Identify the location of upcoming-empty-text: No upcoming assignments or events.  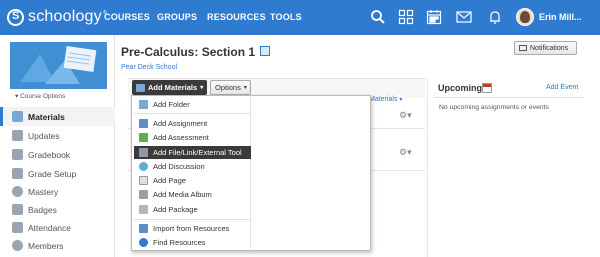
(494, 107).